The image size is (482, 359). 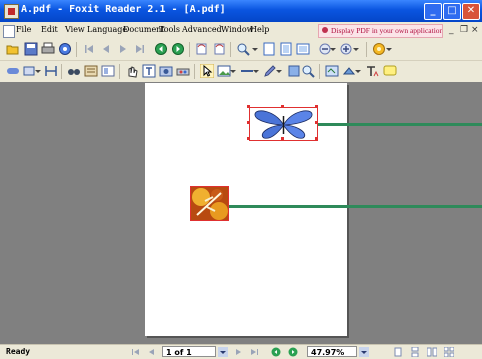 I want to click on promo-banner: Display PDF in your own applications, so click(x=380, y=31).